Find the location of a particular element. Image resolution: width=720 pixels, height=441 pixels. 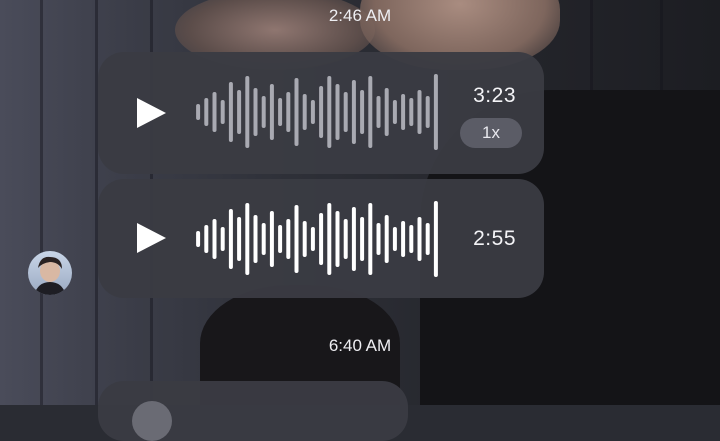

contact-avatar is located at coordinates (50, 273).